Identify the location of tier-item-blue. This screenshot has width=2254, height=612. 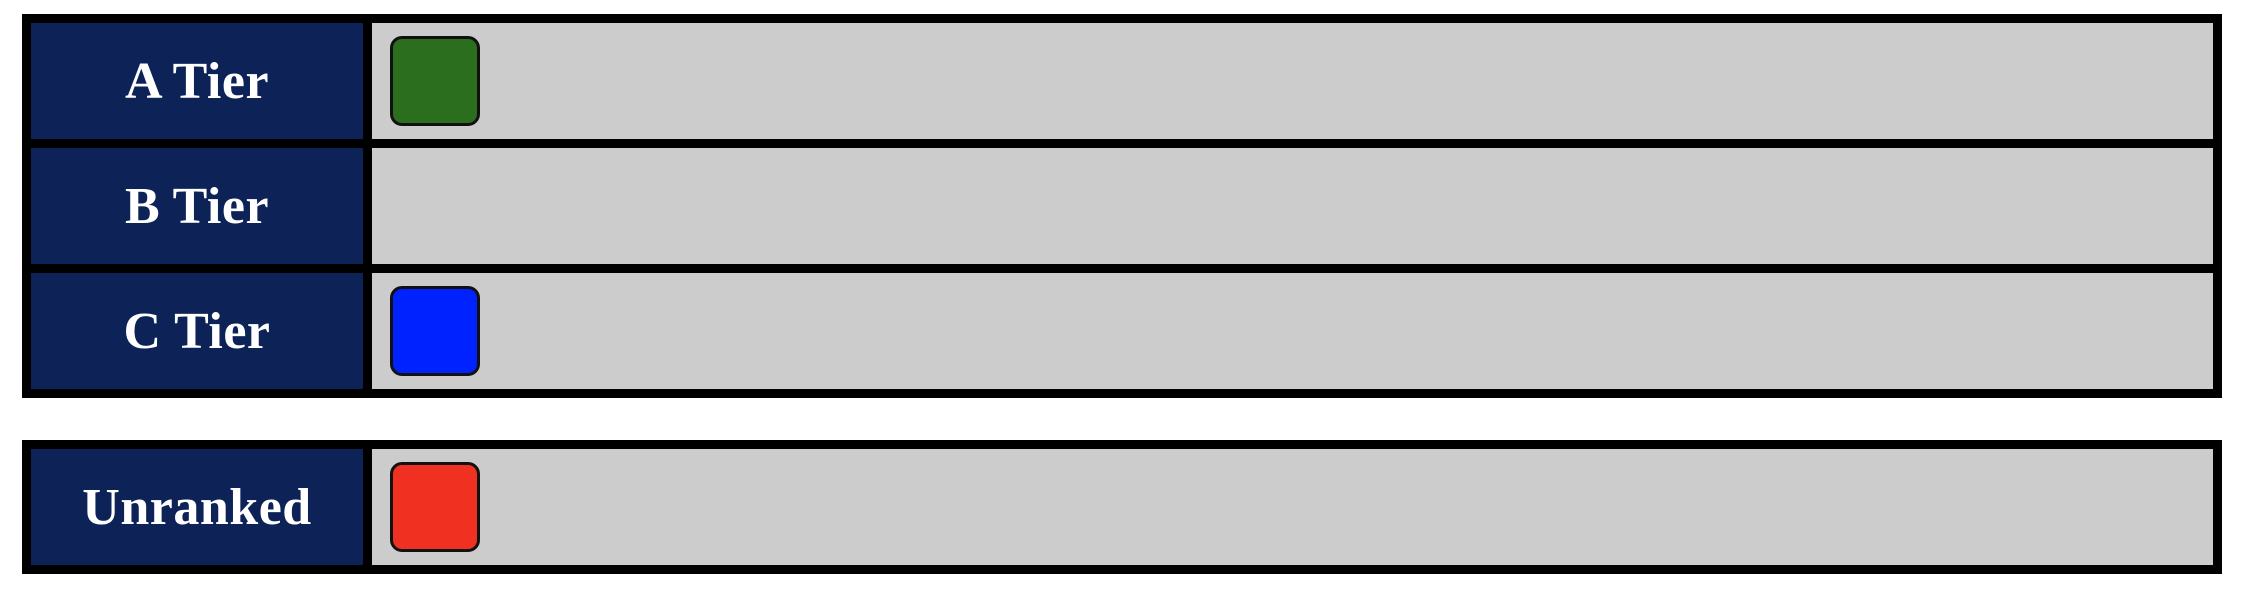
(435, 331).